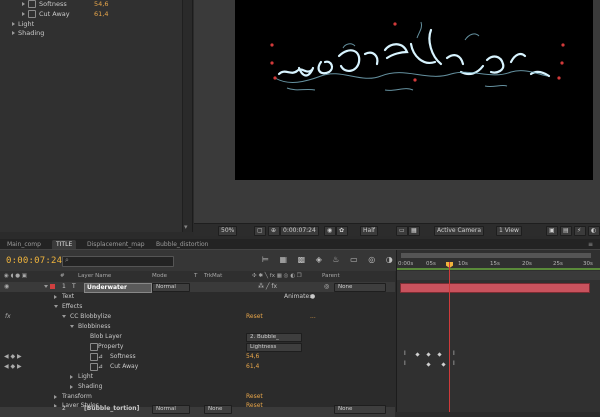 Image resolution: width=600 pixels, height=417 pixels. I want to click on layer-search-input: ⌕, so click(118, 261).